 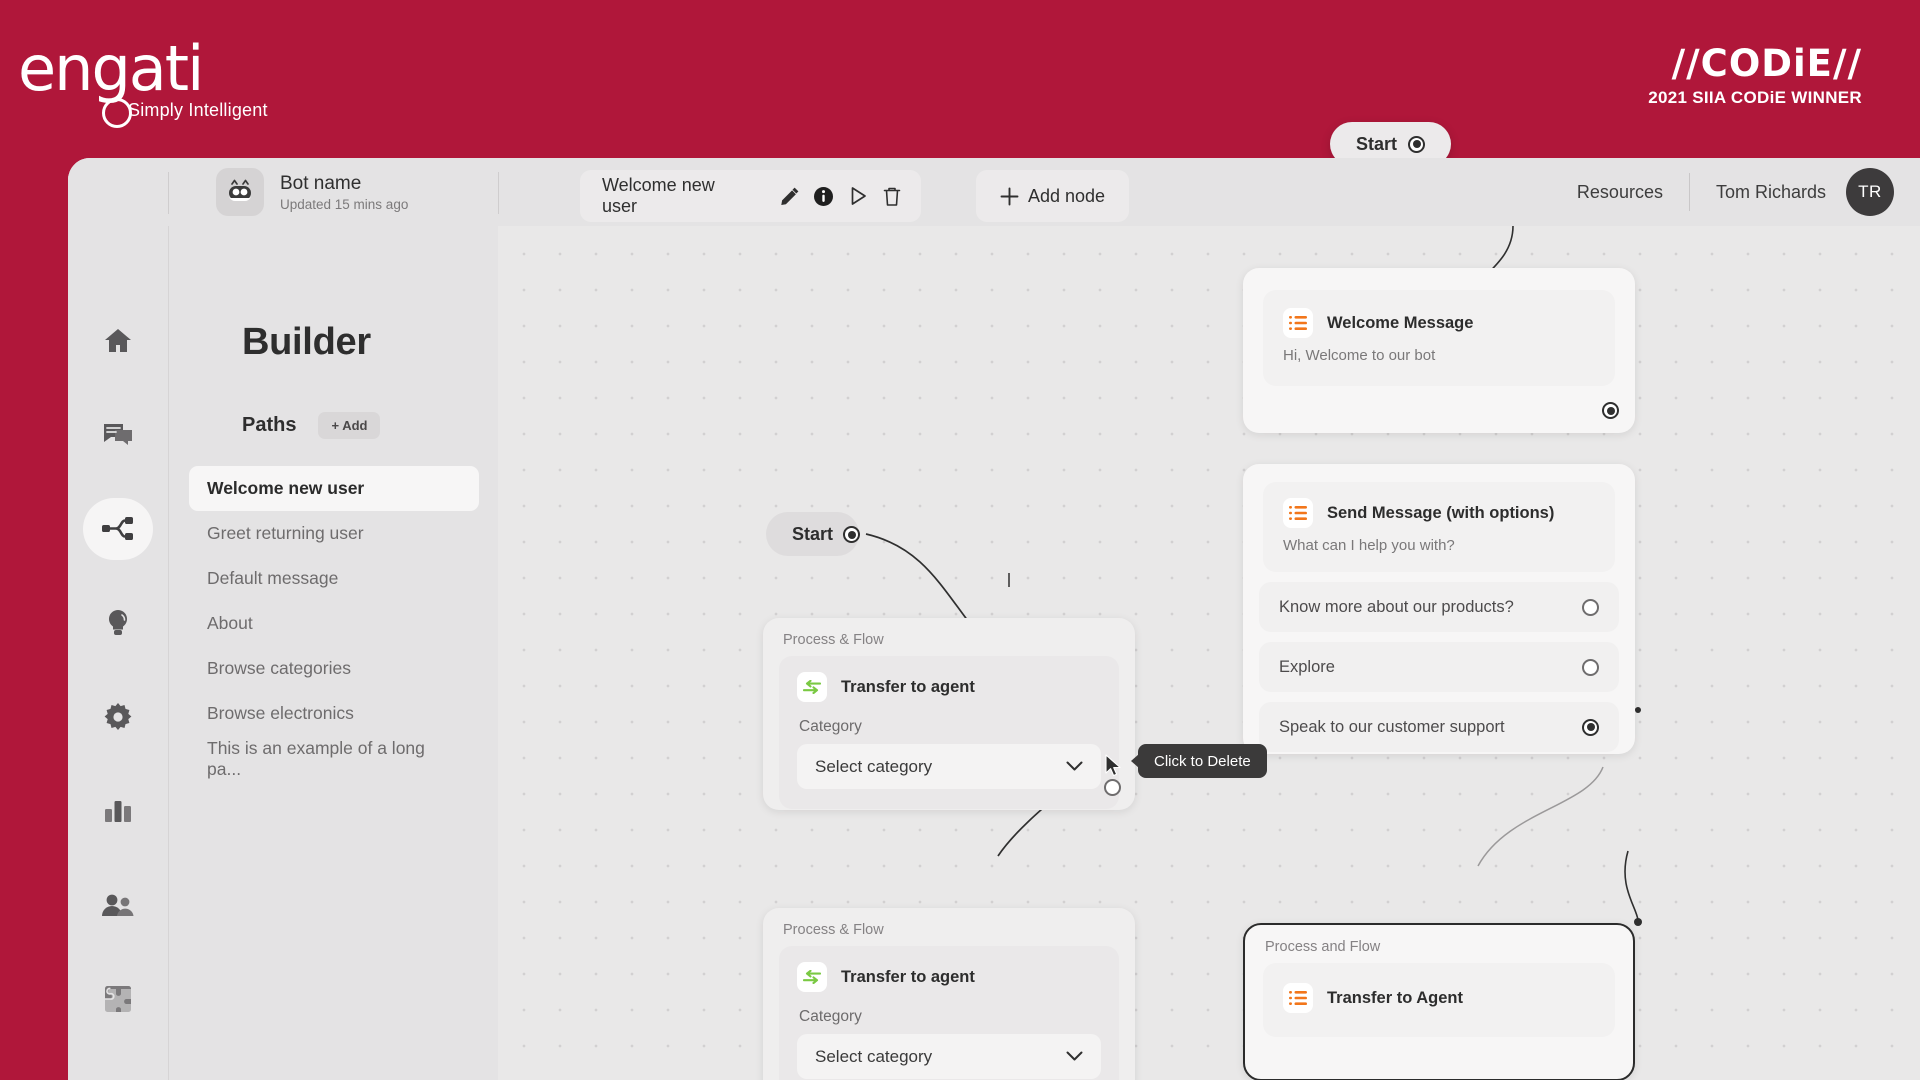 What do you see at coordinates (1400, 322) in the screenshot?
I see `node-title: Welcome Message` at bounding box center [1400, 322].